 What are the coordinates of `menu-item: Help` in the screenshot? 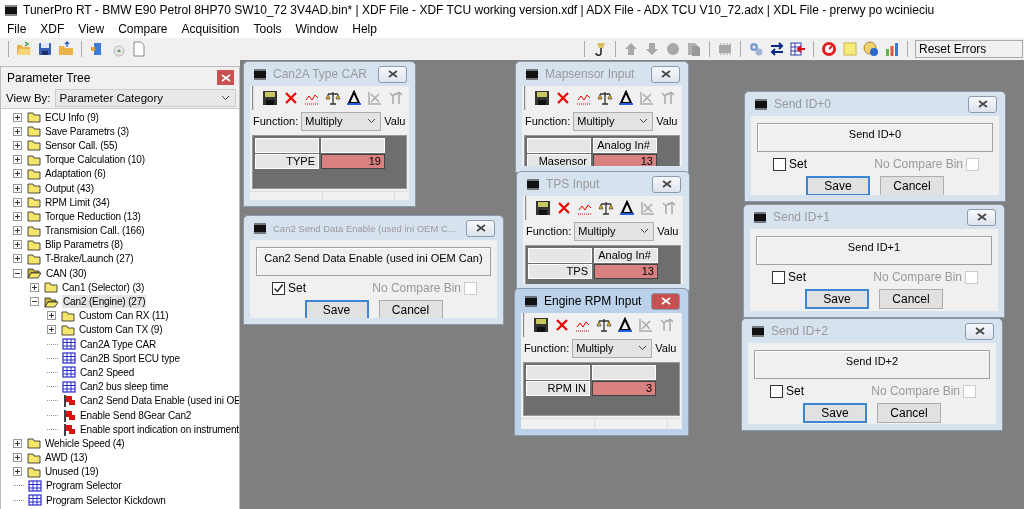 It's located at (364, 29).